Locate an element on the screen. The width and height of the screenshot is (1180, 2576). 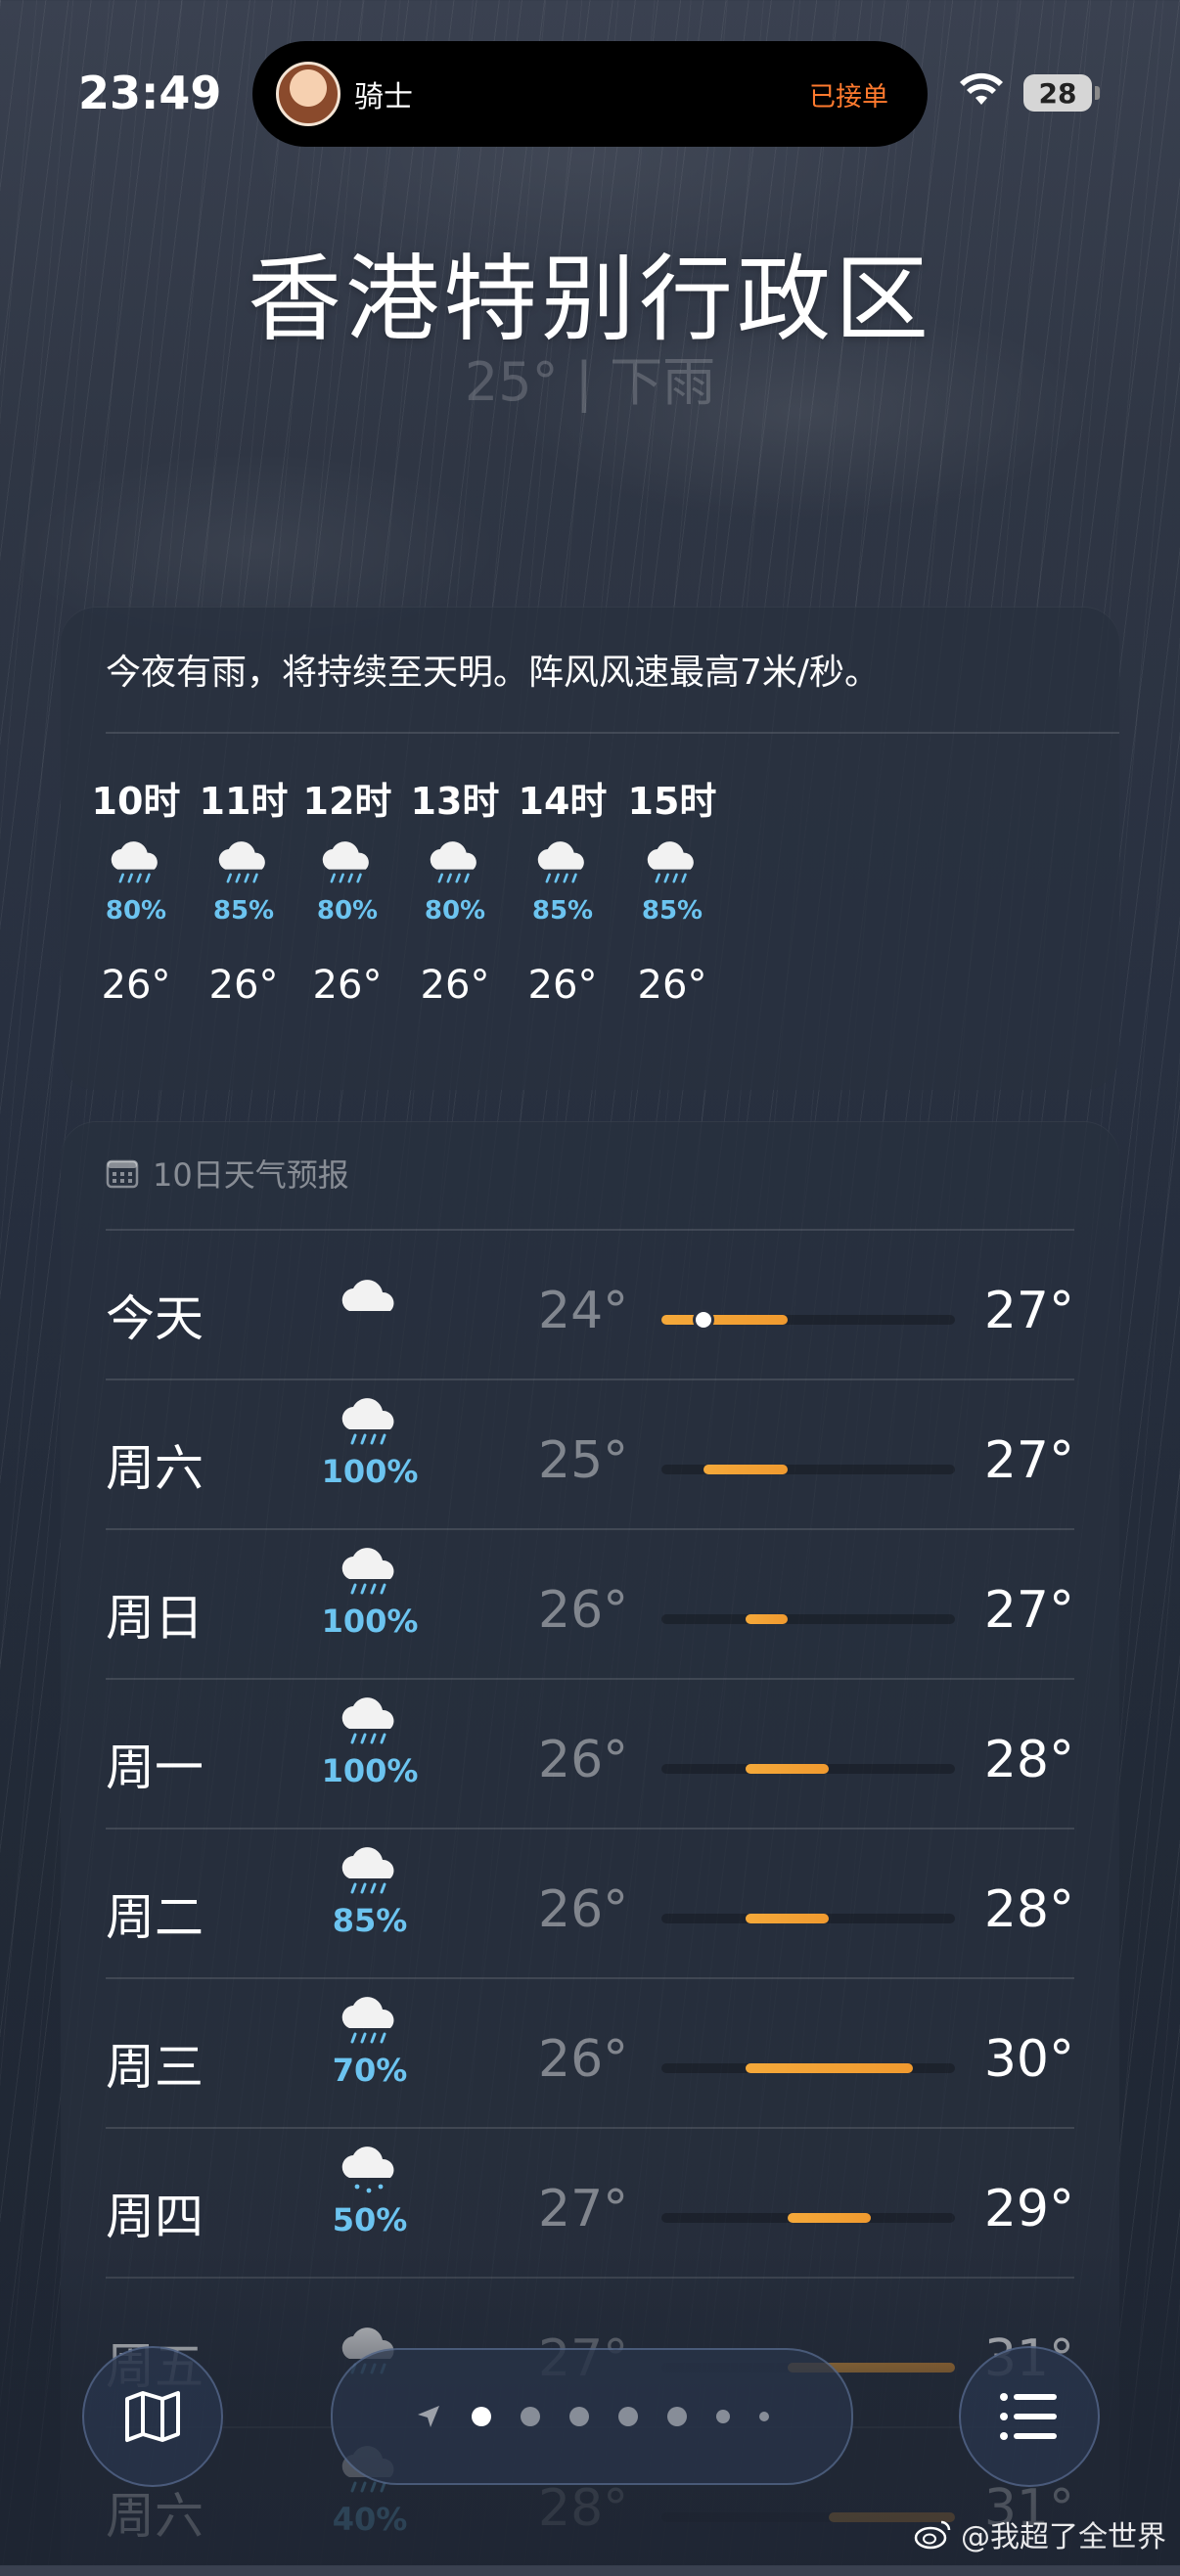
daily-row: 周一 100% 26° 28° is located at coordinates (590, 1753).